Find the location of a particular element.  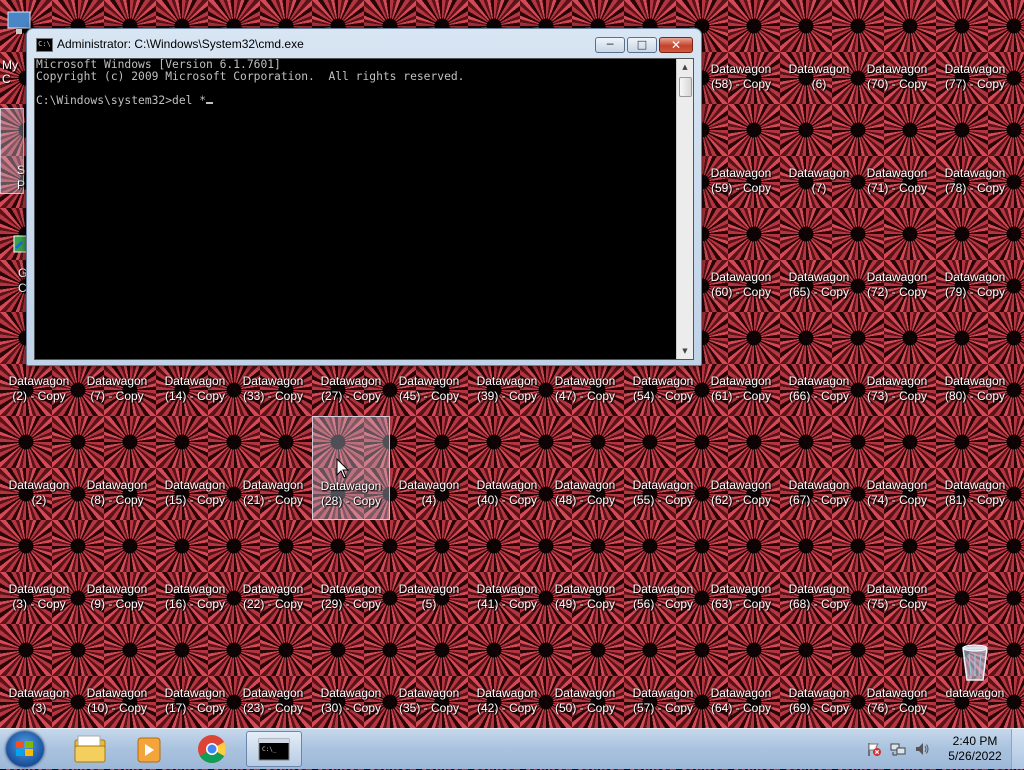

desktop-icon: Datawagon (3) - Copy is located at coordinates (39, 572).